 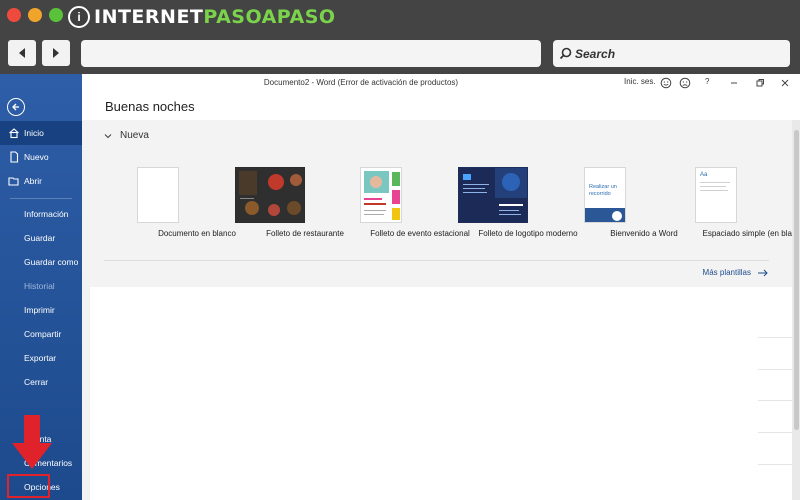 What do you see at coordinates (436, 260) in the screenshot?
I see `section-divider` at bounding box center [436, 260].